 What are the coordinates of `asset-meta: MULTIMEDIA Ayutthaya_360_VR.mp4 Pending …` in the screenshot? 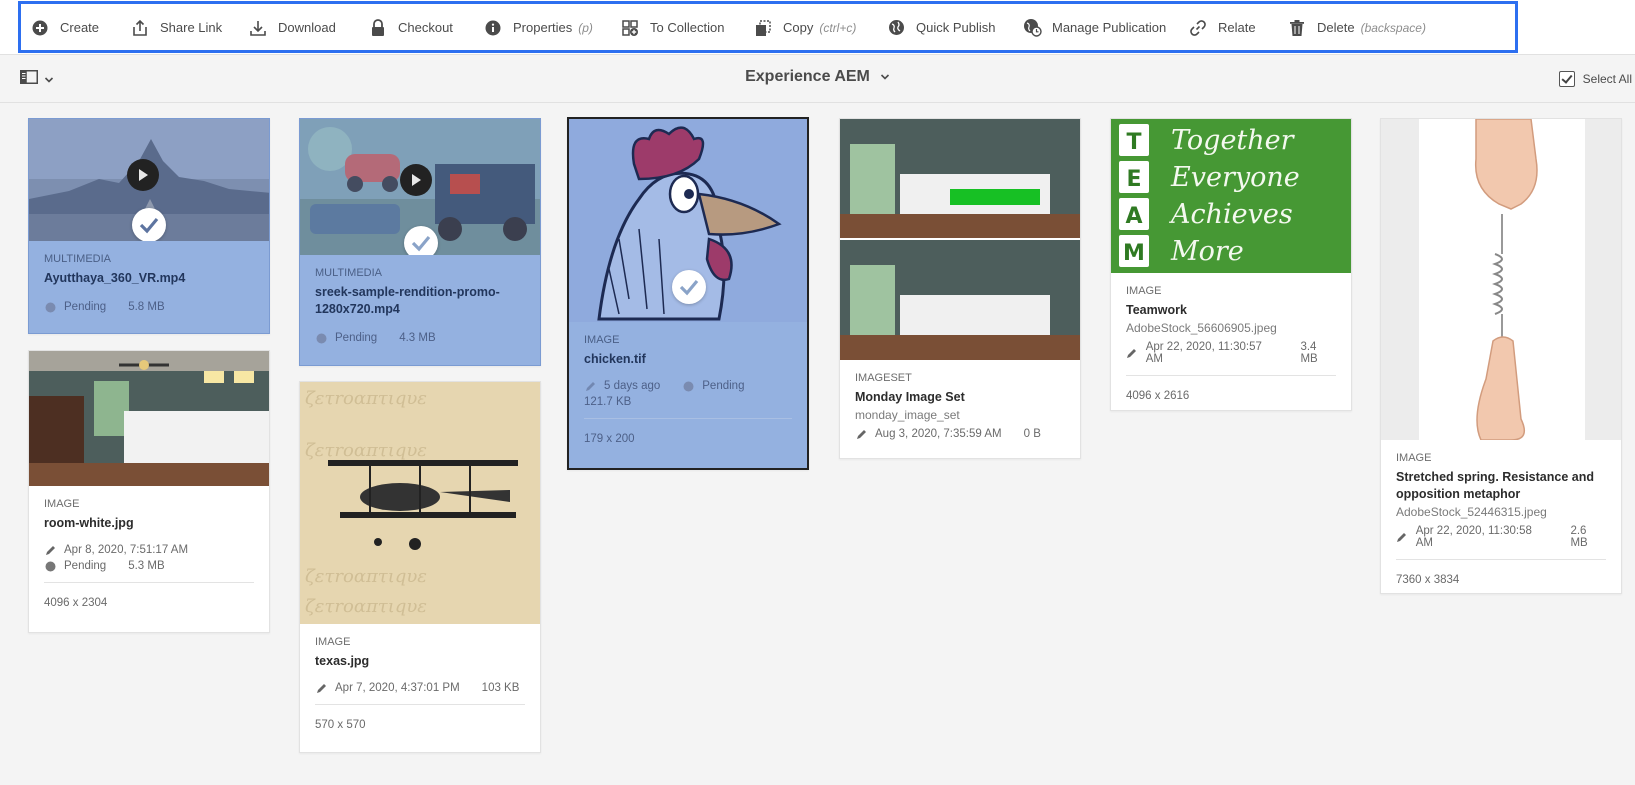 It's located at (149, 277).